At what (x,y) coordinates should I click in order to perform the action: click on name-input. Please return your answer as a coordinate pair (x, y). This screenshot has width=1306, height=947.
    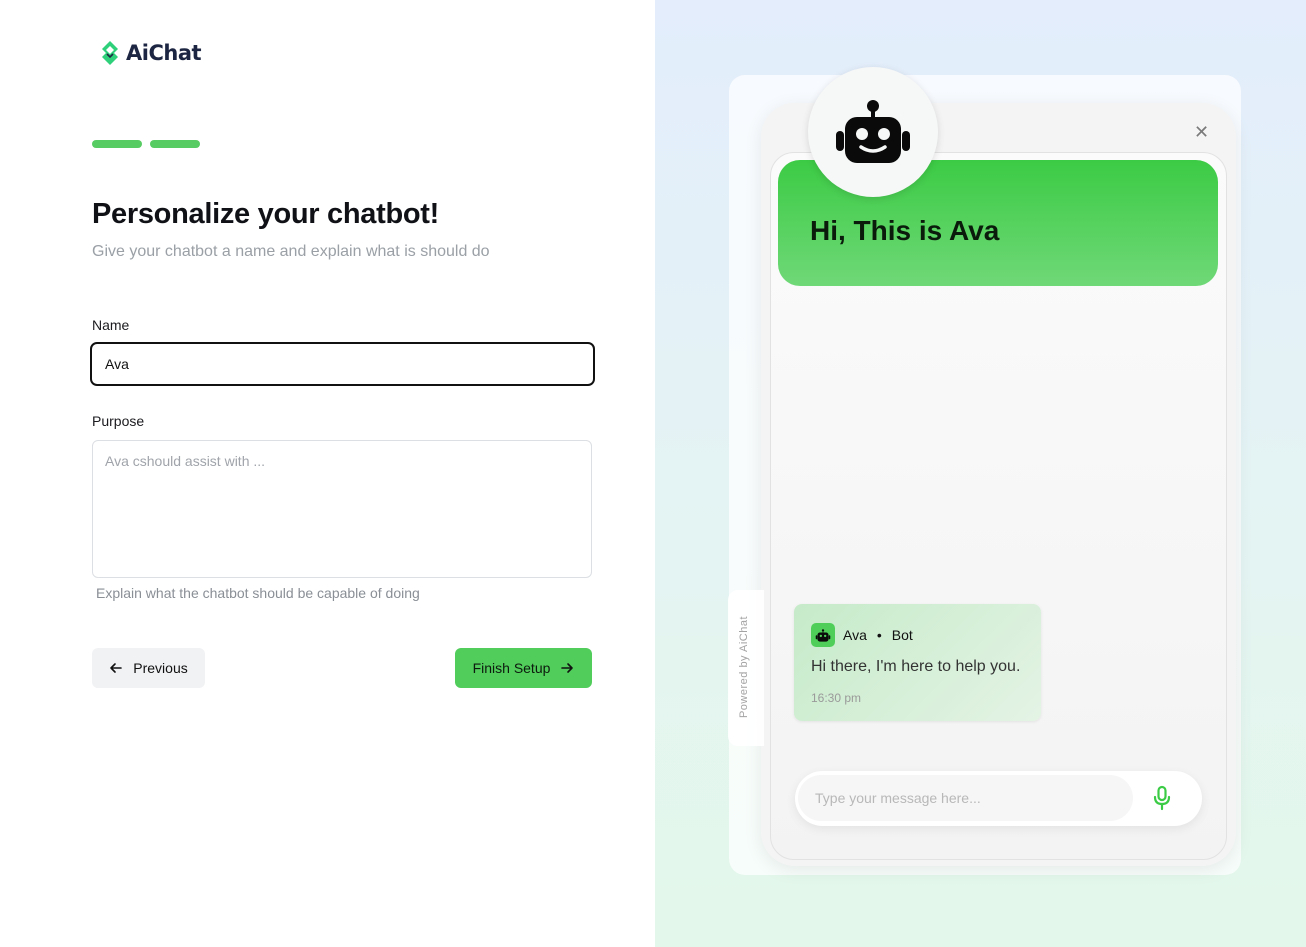
    Looking at the image, I should click on (342, 364).